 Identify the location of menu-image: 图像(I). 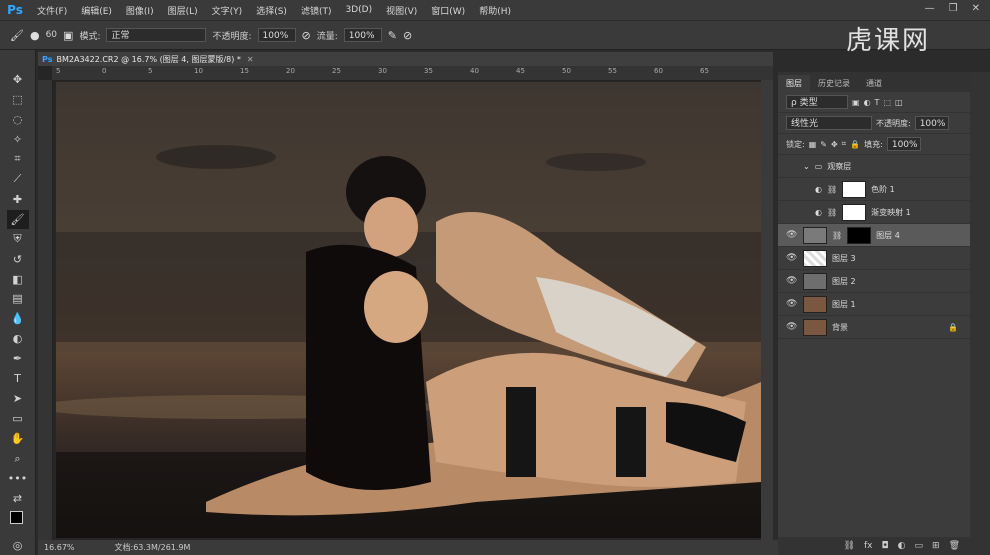
(140, 10).